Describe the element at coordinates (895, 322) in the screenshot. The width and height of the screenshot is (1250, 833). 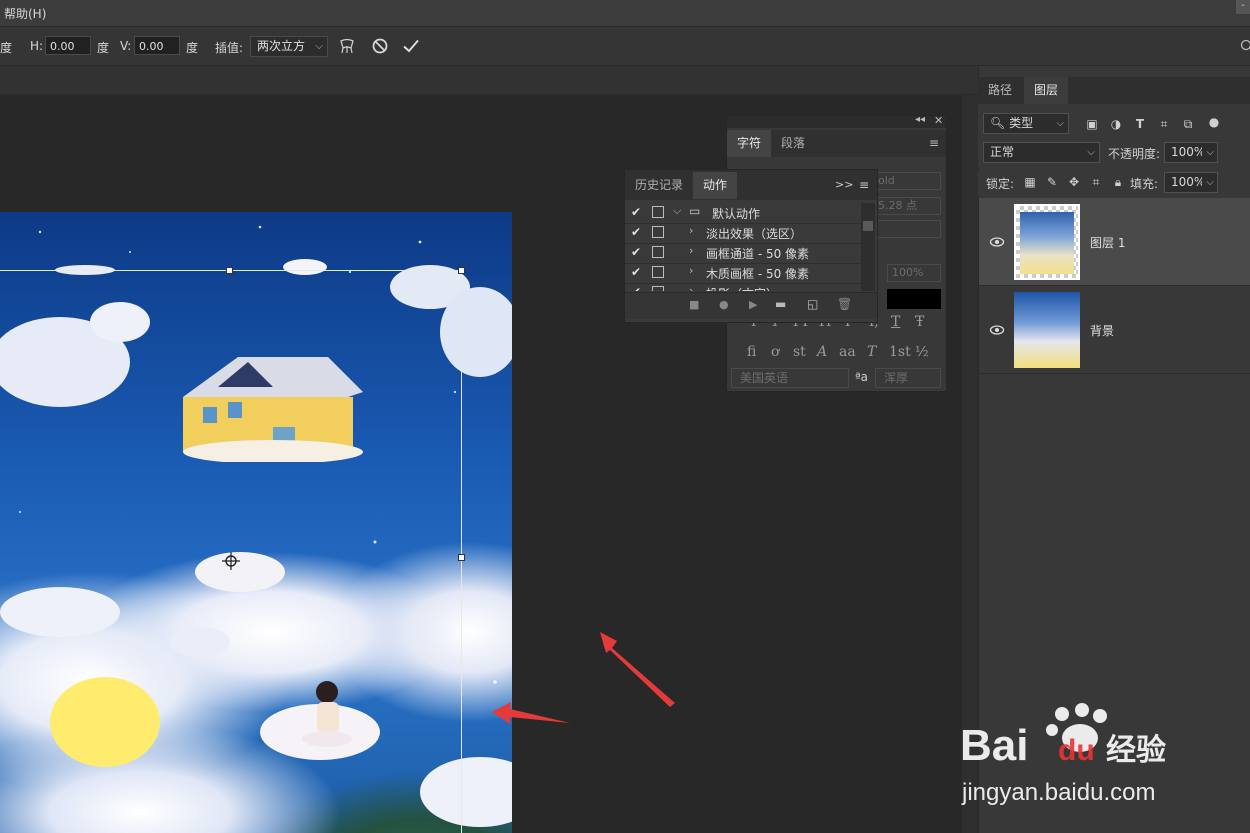
I see `glyph-underline: T` at that location.